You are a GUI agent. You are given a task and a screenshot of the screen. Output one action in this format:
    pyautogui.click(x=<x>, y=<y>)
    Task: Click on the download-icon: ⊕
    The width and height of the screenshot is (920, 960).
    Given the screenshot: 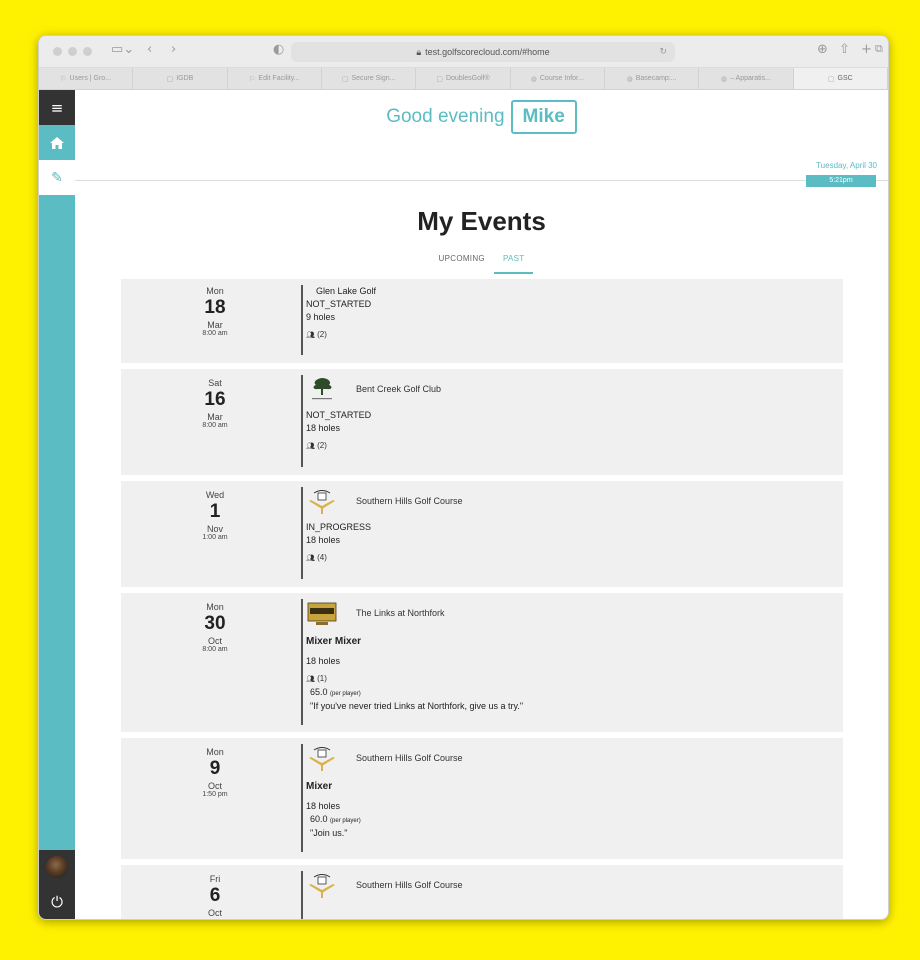 What is the action you would take?
    pyautogui.click(x=822, y=49)
    